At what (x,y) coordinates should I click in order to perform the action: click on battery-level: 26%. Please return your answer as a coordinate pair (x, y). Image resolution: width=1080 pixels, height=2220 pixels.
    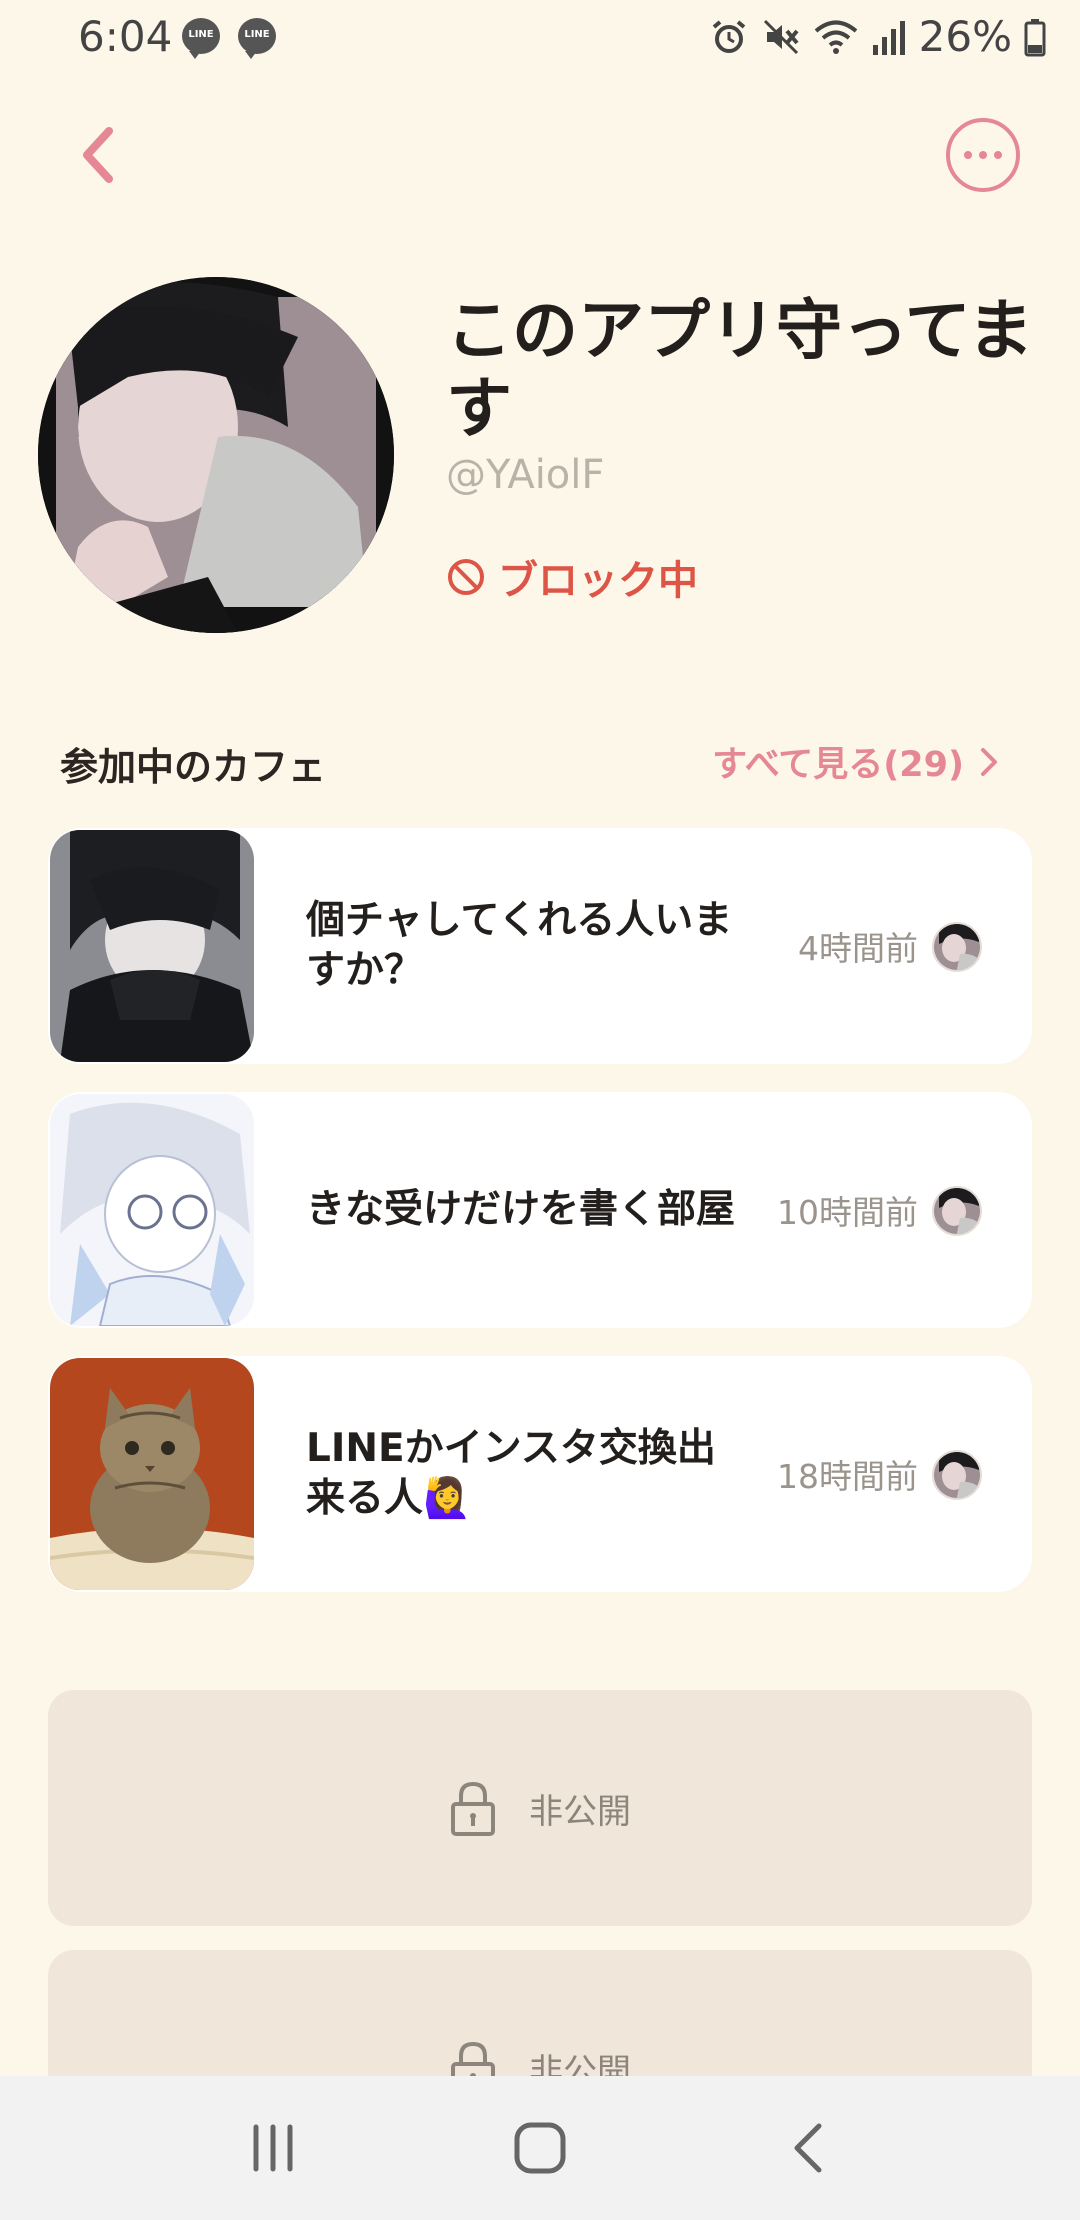
    Looking at the image, I should click on (965, 36).